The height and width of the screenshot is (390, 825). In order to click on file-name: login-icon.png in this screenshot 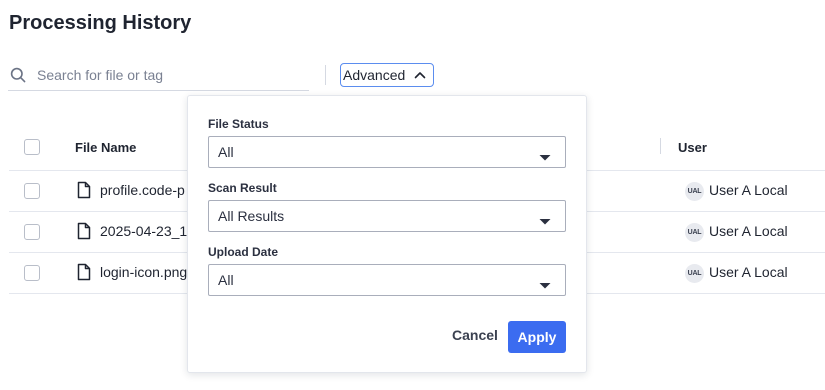, I will do `click(143, 272)`.